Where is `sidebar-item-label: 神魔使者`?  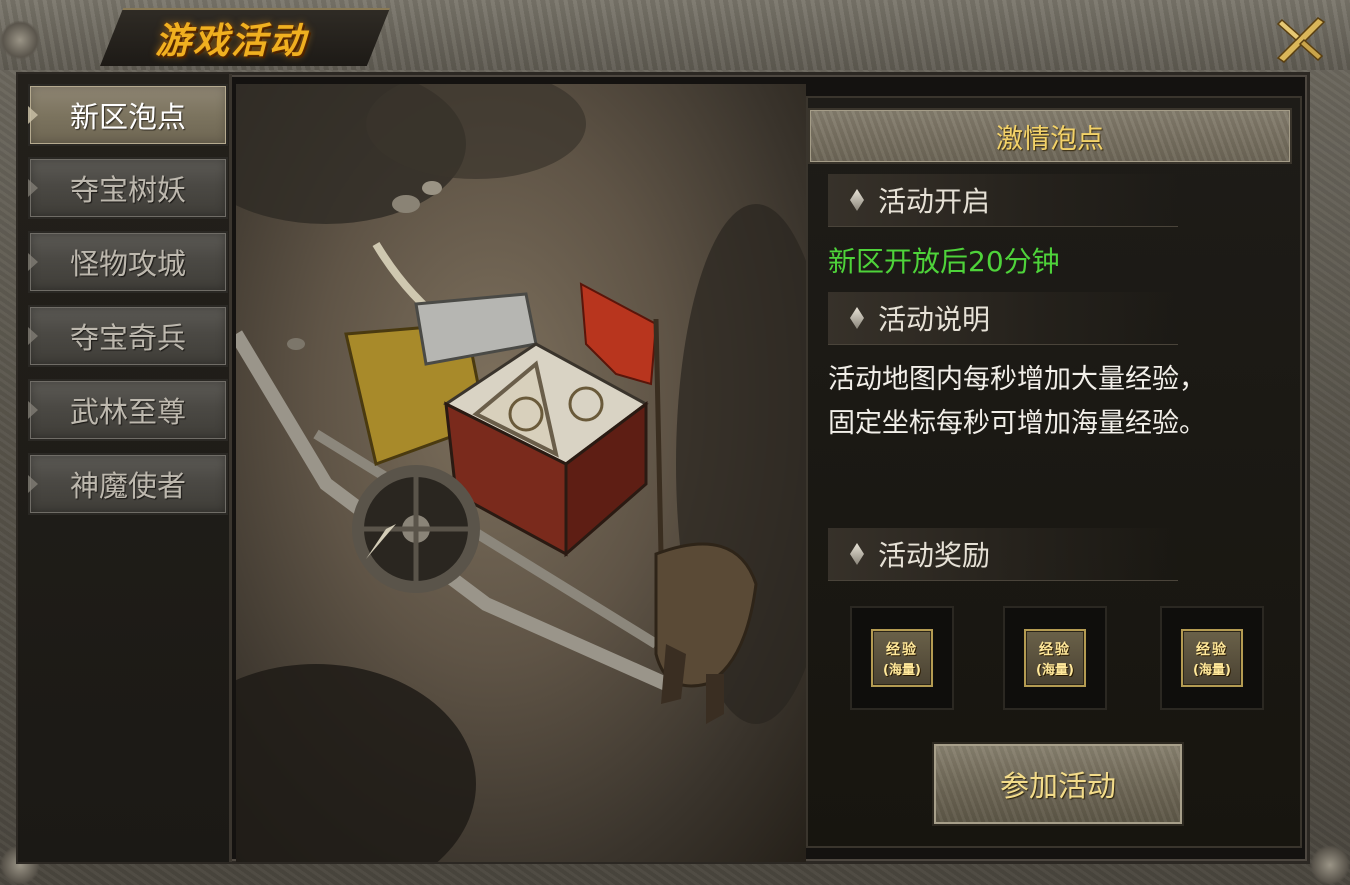
sidebar-item-label: 神魔使者 is located at coordinates (127, 486).